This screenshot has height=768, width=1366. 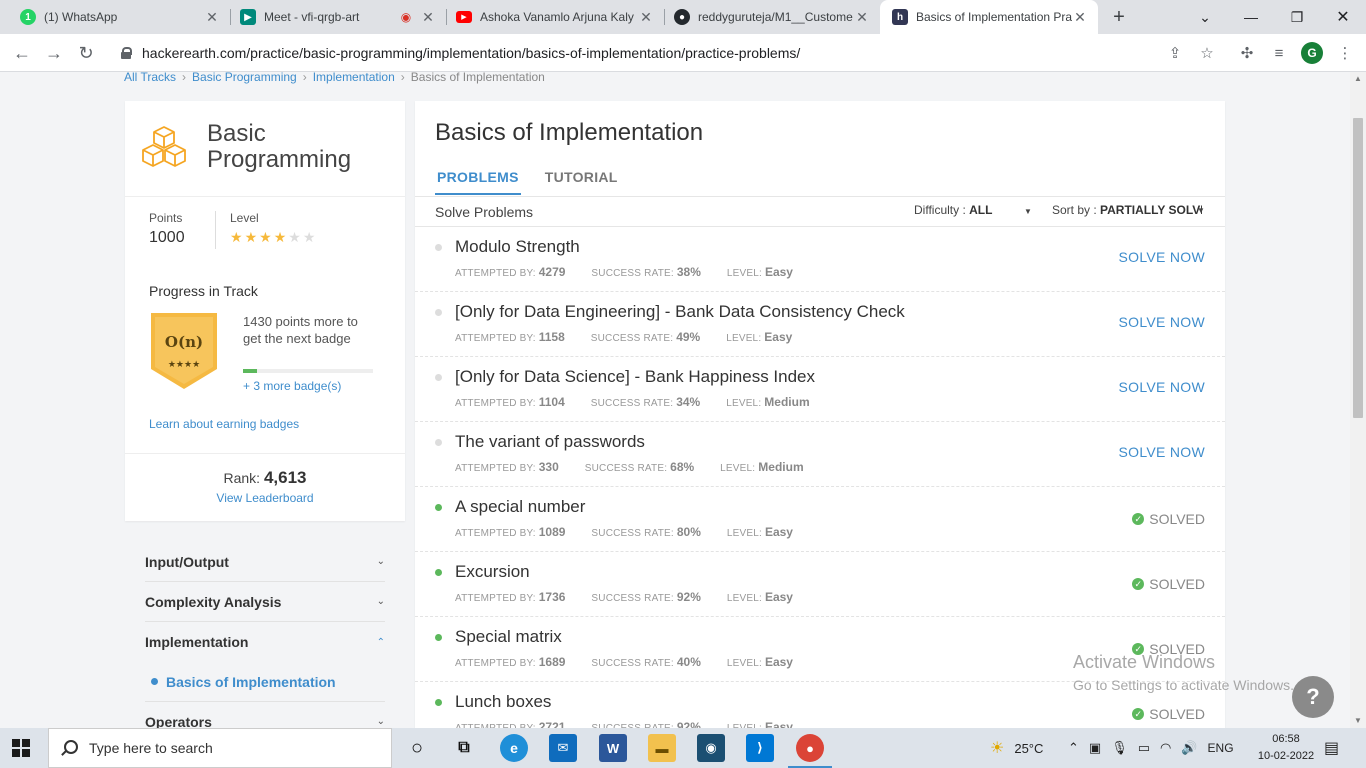 What do you see at coordinates (265, 715) in the screenshot?
I see `topic-operators: Operators ⌄` at bounding box center [265, 715].